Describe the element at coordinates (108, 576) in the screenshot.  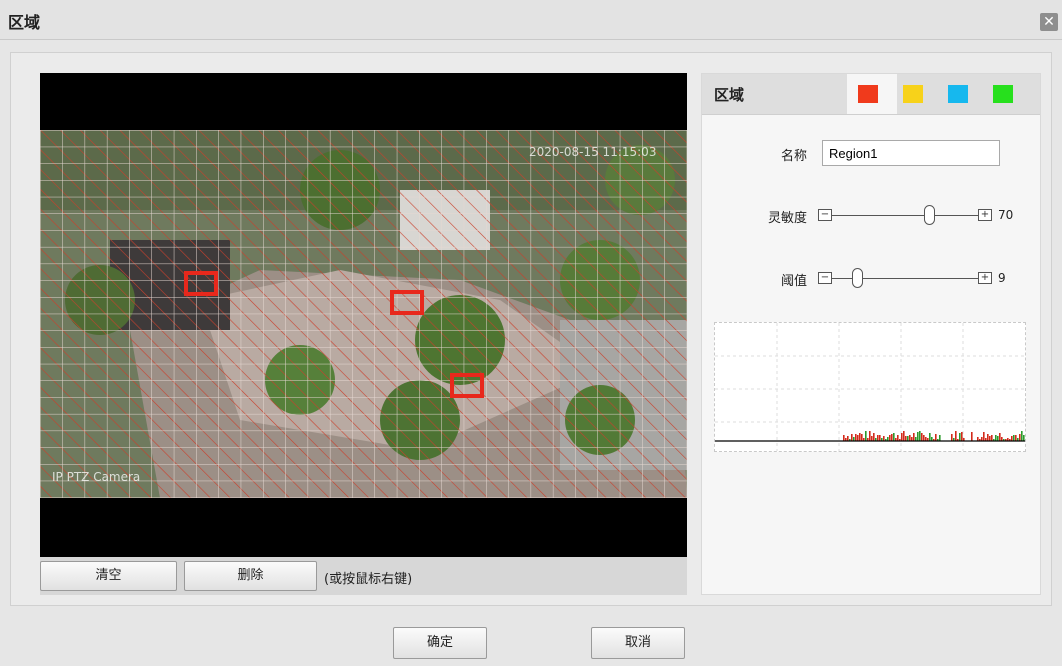
I see `clear-button: 清空` at that location.